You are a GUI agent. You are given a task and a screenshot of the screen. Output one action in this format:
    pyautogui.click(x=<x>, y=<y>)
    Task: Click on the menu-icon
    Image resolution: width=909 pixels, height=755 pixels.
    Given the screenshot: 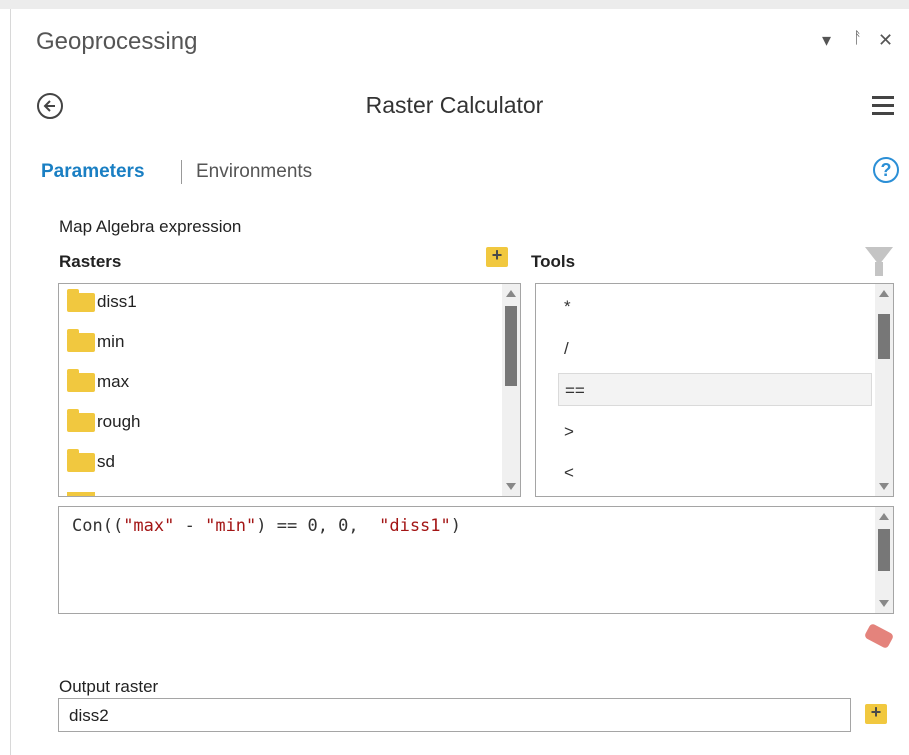 What is the action you would take?
    pyautogui.click(x=883, y=108)
    